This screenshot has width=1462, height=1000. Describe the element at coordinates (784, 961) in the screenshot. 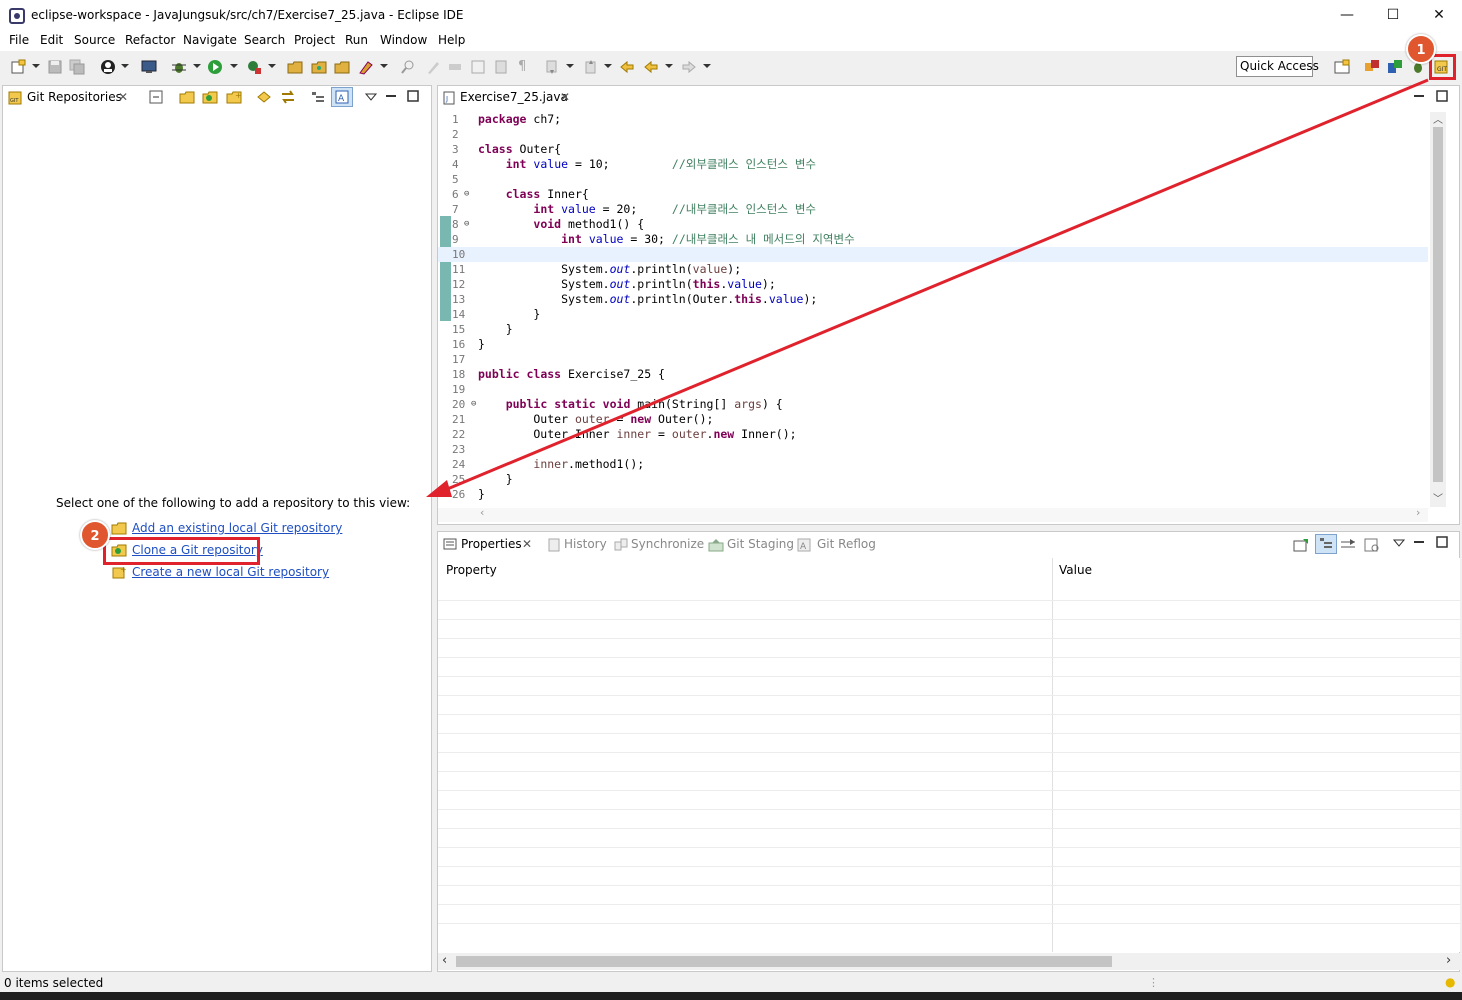

I see `properties-scroll-thumb` at that location.